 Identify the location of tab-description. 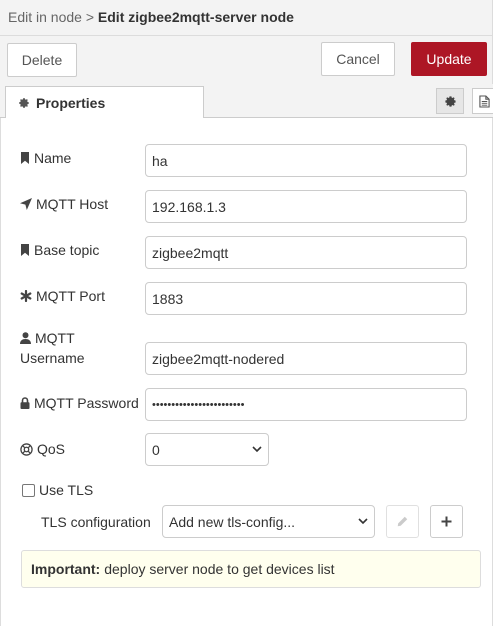
(482, 101).